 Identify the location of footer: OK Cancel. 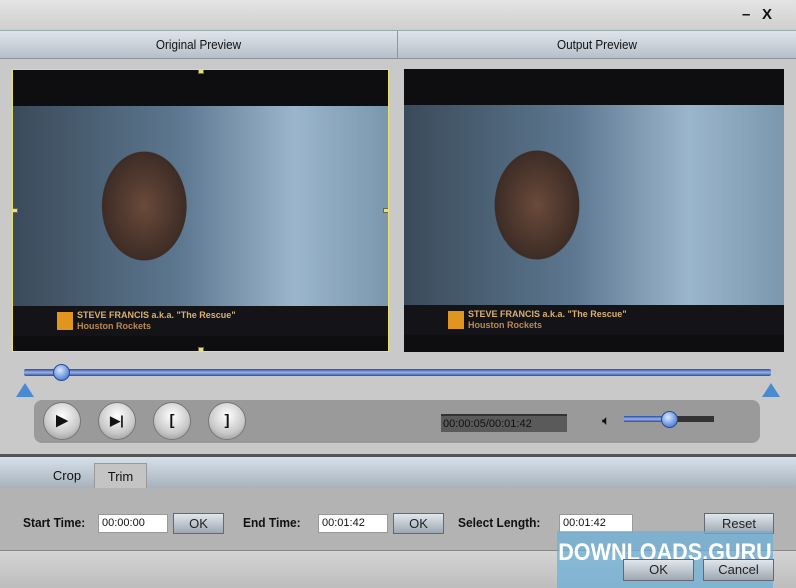
(398, 569).